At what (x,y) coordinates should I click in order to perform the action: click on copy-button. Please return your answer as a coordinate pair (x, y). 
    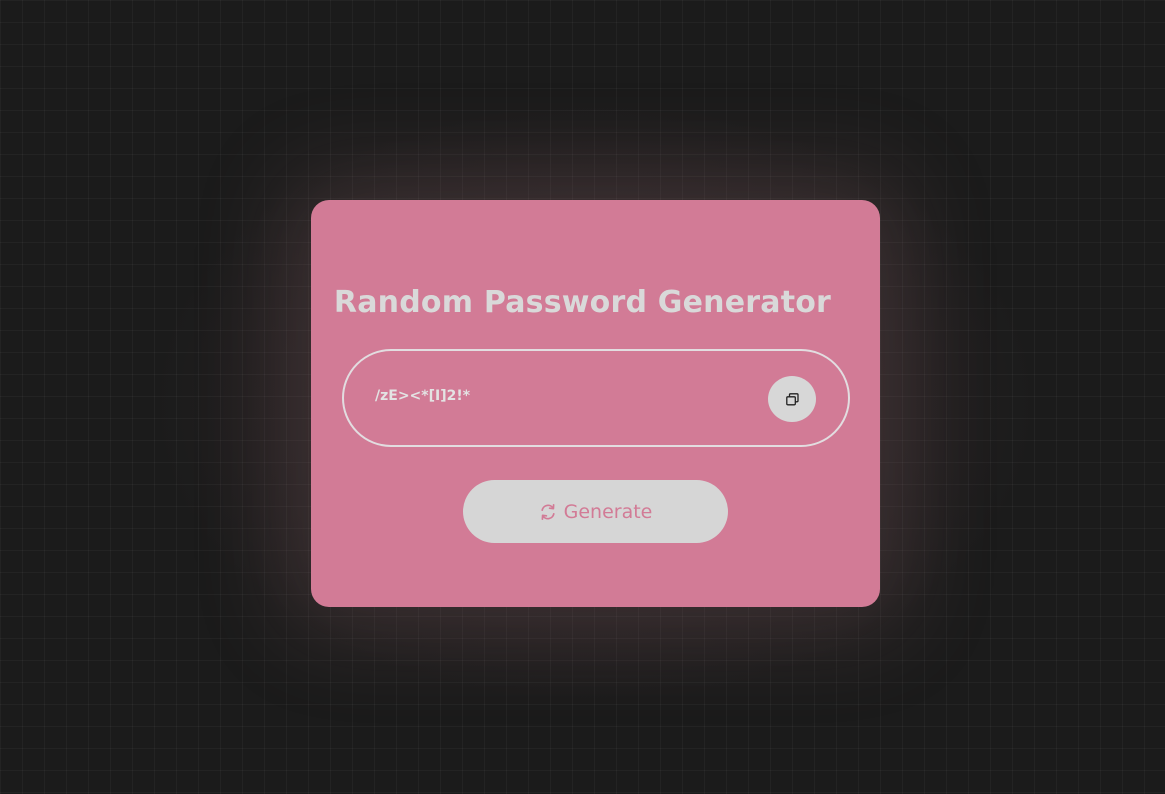
    Looking at the image, I should click on (792, 399).